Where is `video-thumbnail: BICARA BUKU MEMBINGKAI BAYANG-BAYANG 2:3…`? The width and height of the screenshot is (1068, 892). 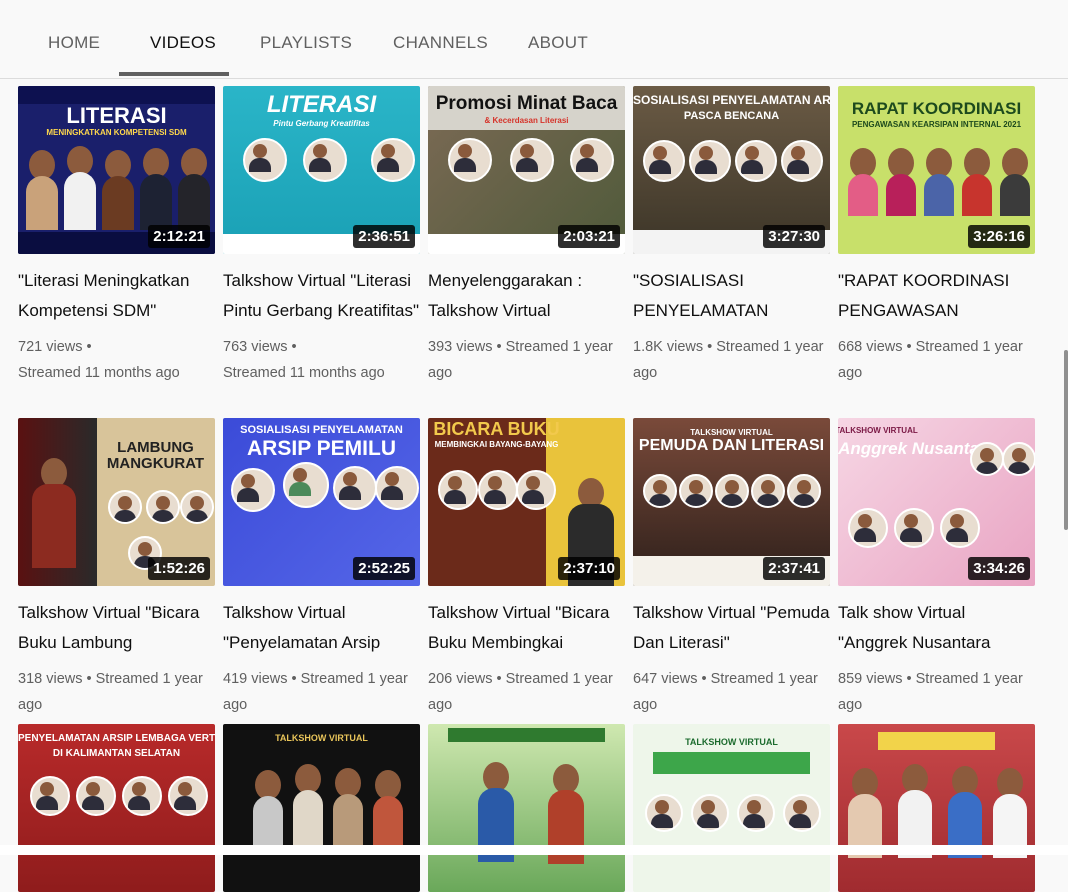 video-thumbnail: BICARA BUKU MEMBINGKAI BAYANG-BAYANG 2:3… is located at coordinates (526, 502).